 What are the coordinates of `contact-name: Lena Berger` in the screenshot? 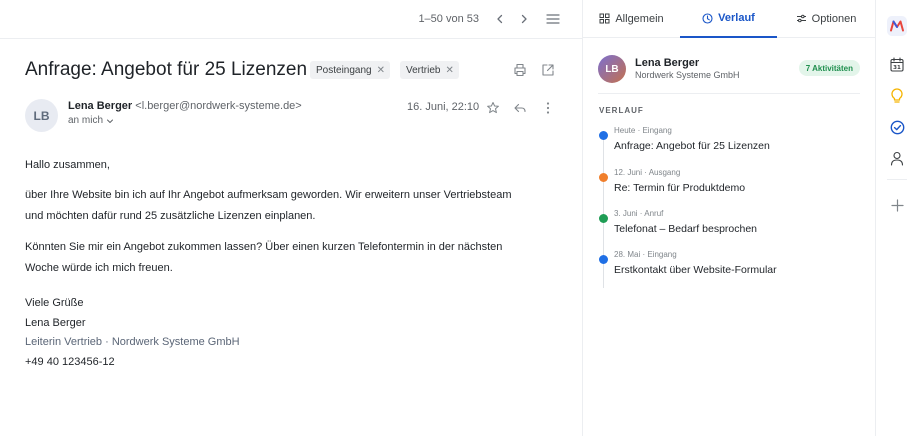 It's located at (667, 63).